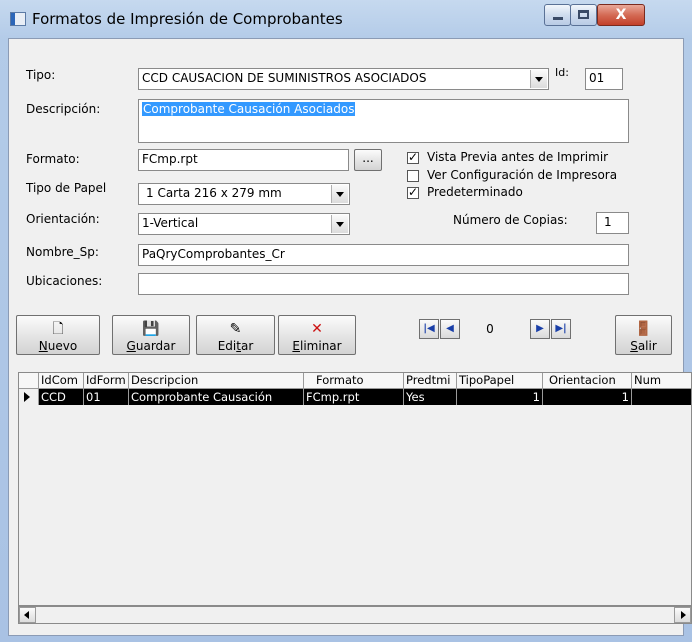 The height and width of the screenshot is (642, 692). Describe the element at coordinates (66, 188) in the screenshot. I see `tipo-papel-label: Tipo de Papel` at that location.